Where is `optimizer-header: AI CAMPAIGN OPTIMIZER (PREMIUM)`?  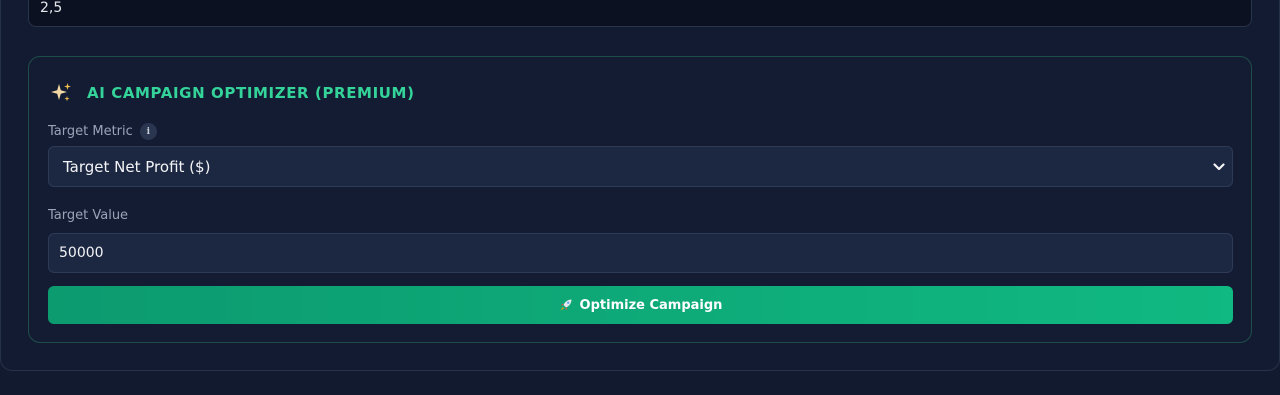
optimizer-header: AI CAMPAIGN OPTIMIZER (PREMIUM) is located at coordinates (232, 93).